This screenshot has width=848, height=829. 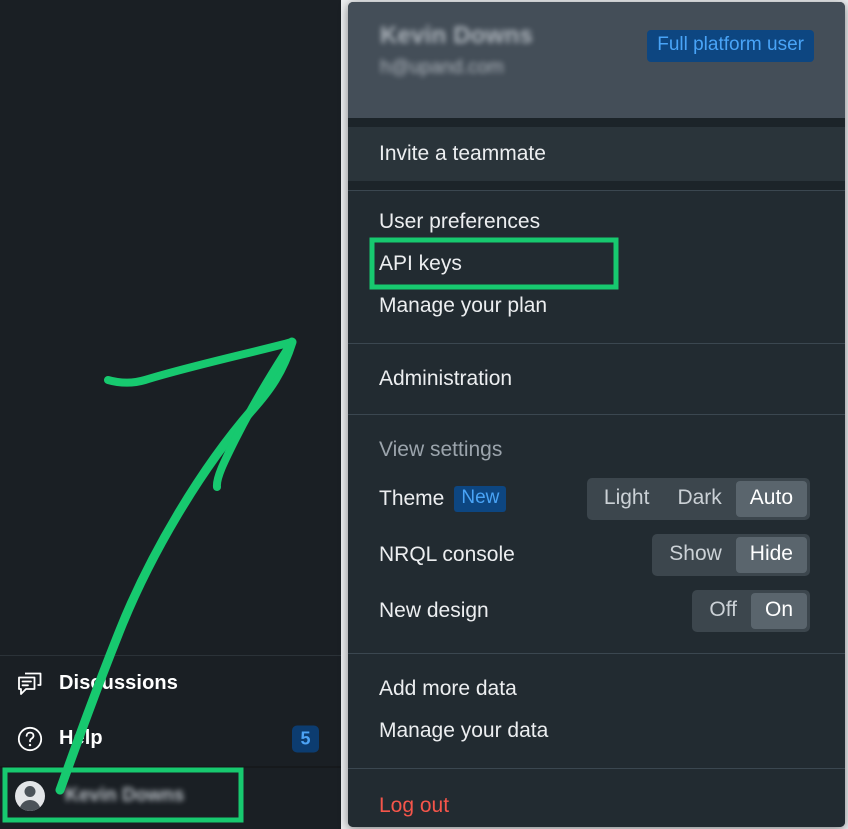 I want to click on sidebar-item-discussions: Discussions, so click(x=170, y=683).